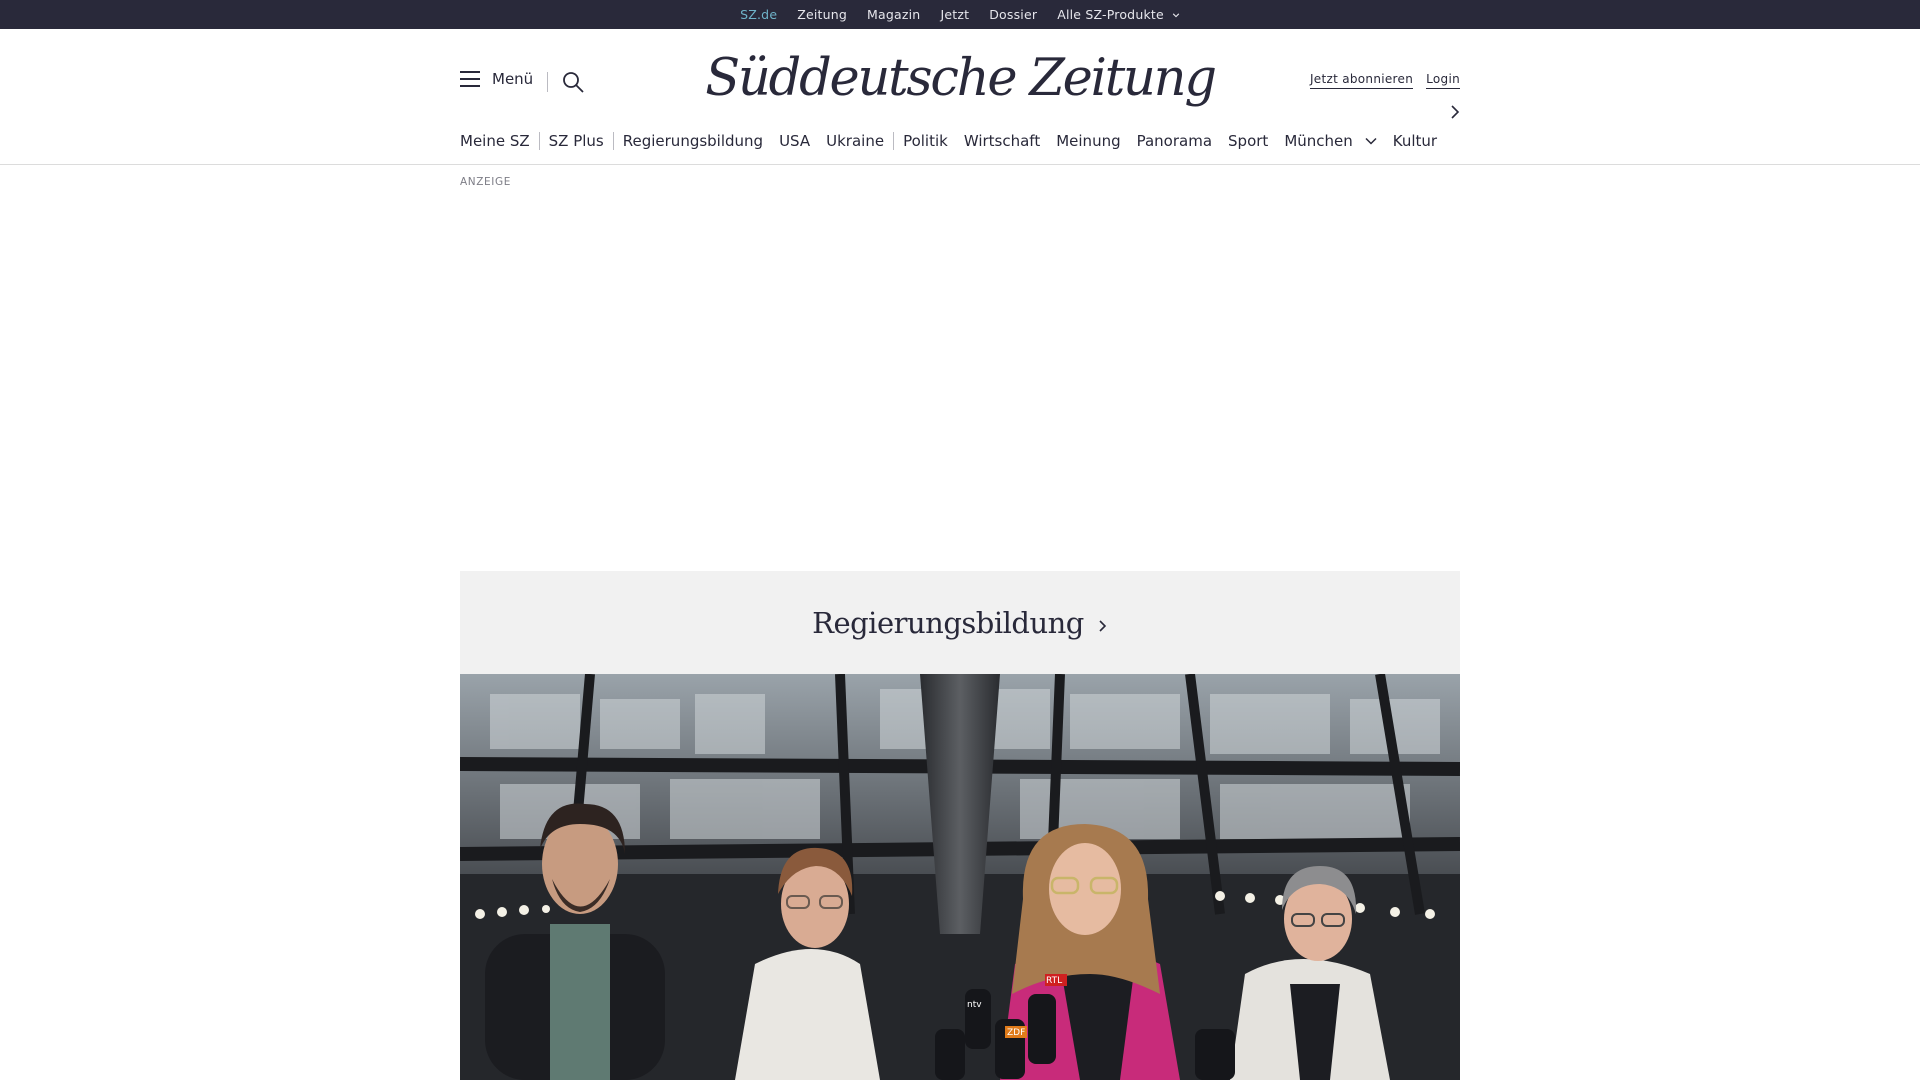  What do you see at coordinates (547, 82) in the screenshot?
I see `header-divider` at bounding box center [547, 82].